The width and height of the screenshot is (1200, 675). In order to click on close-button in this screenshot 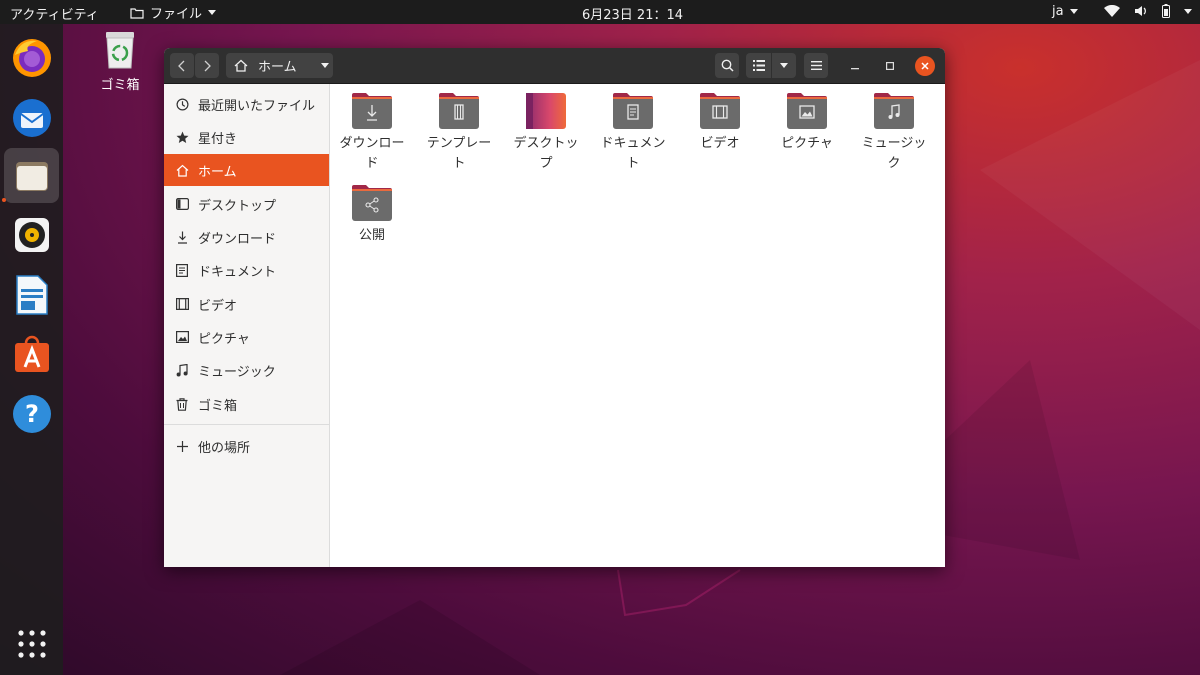, I will do `click(925, 66)`.